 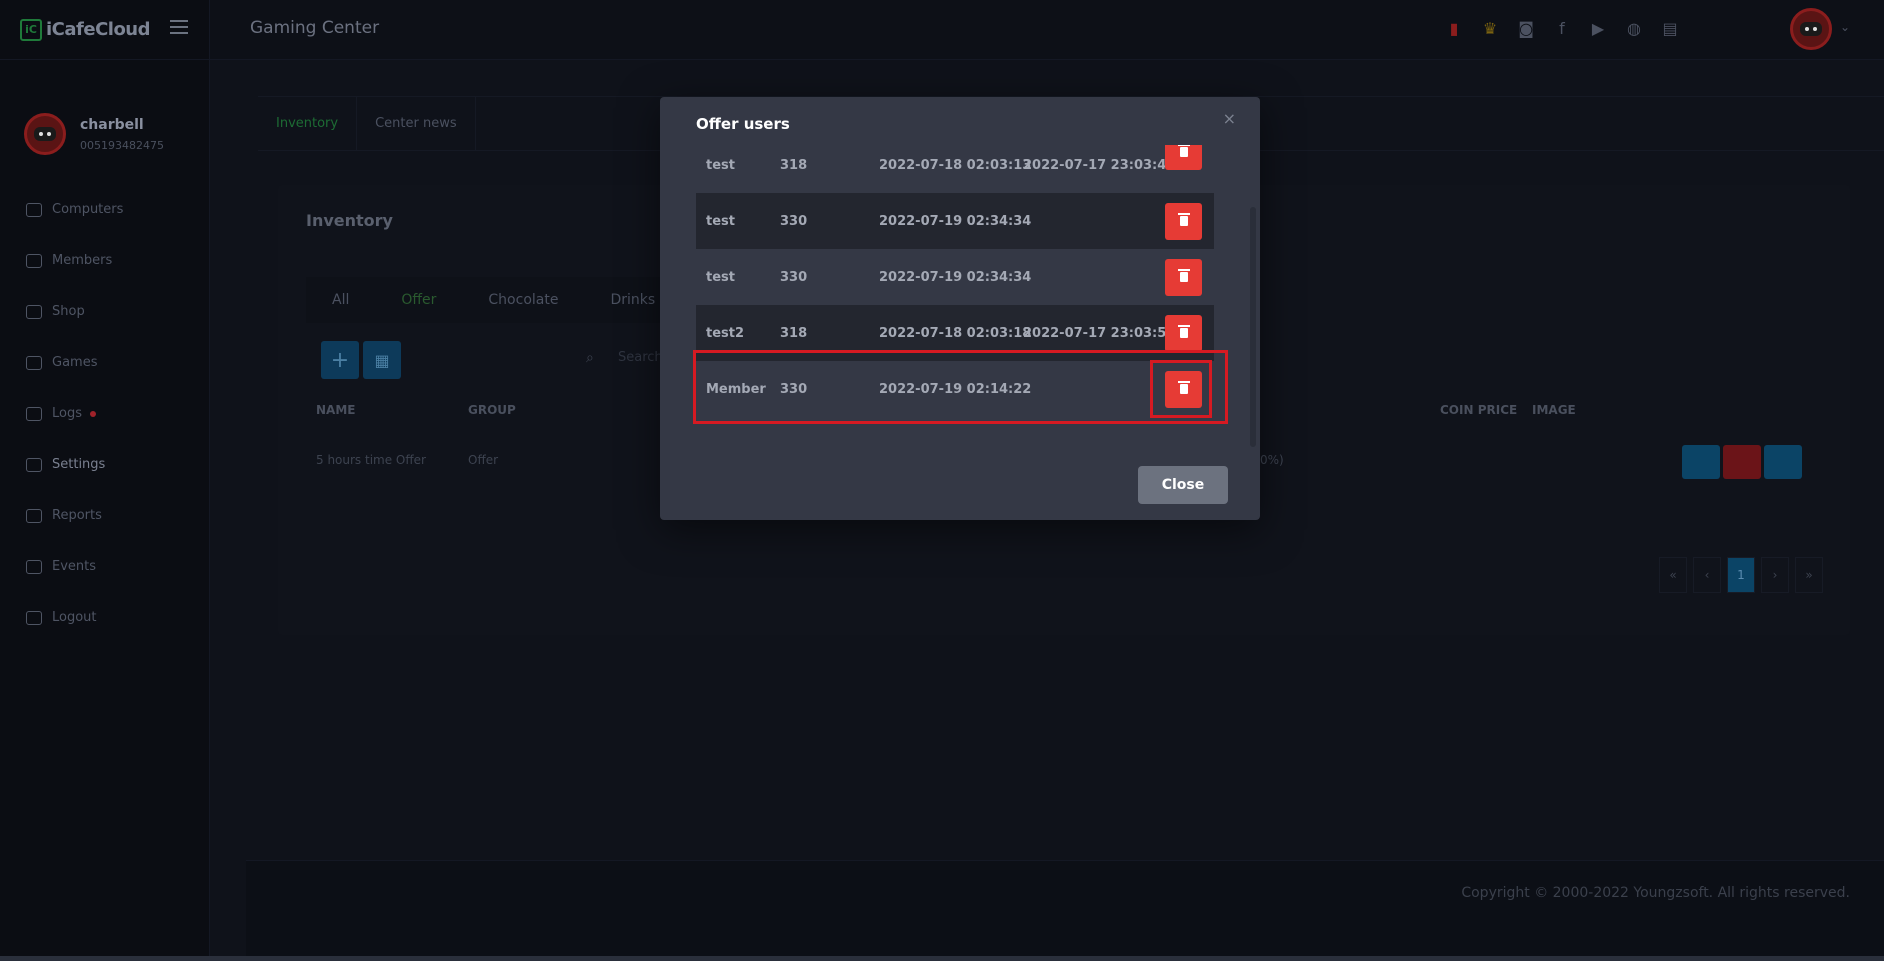 I want to click on chevron-down-icon: ⌄, so click(x=1845, y=27).